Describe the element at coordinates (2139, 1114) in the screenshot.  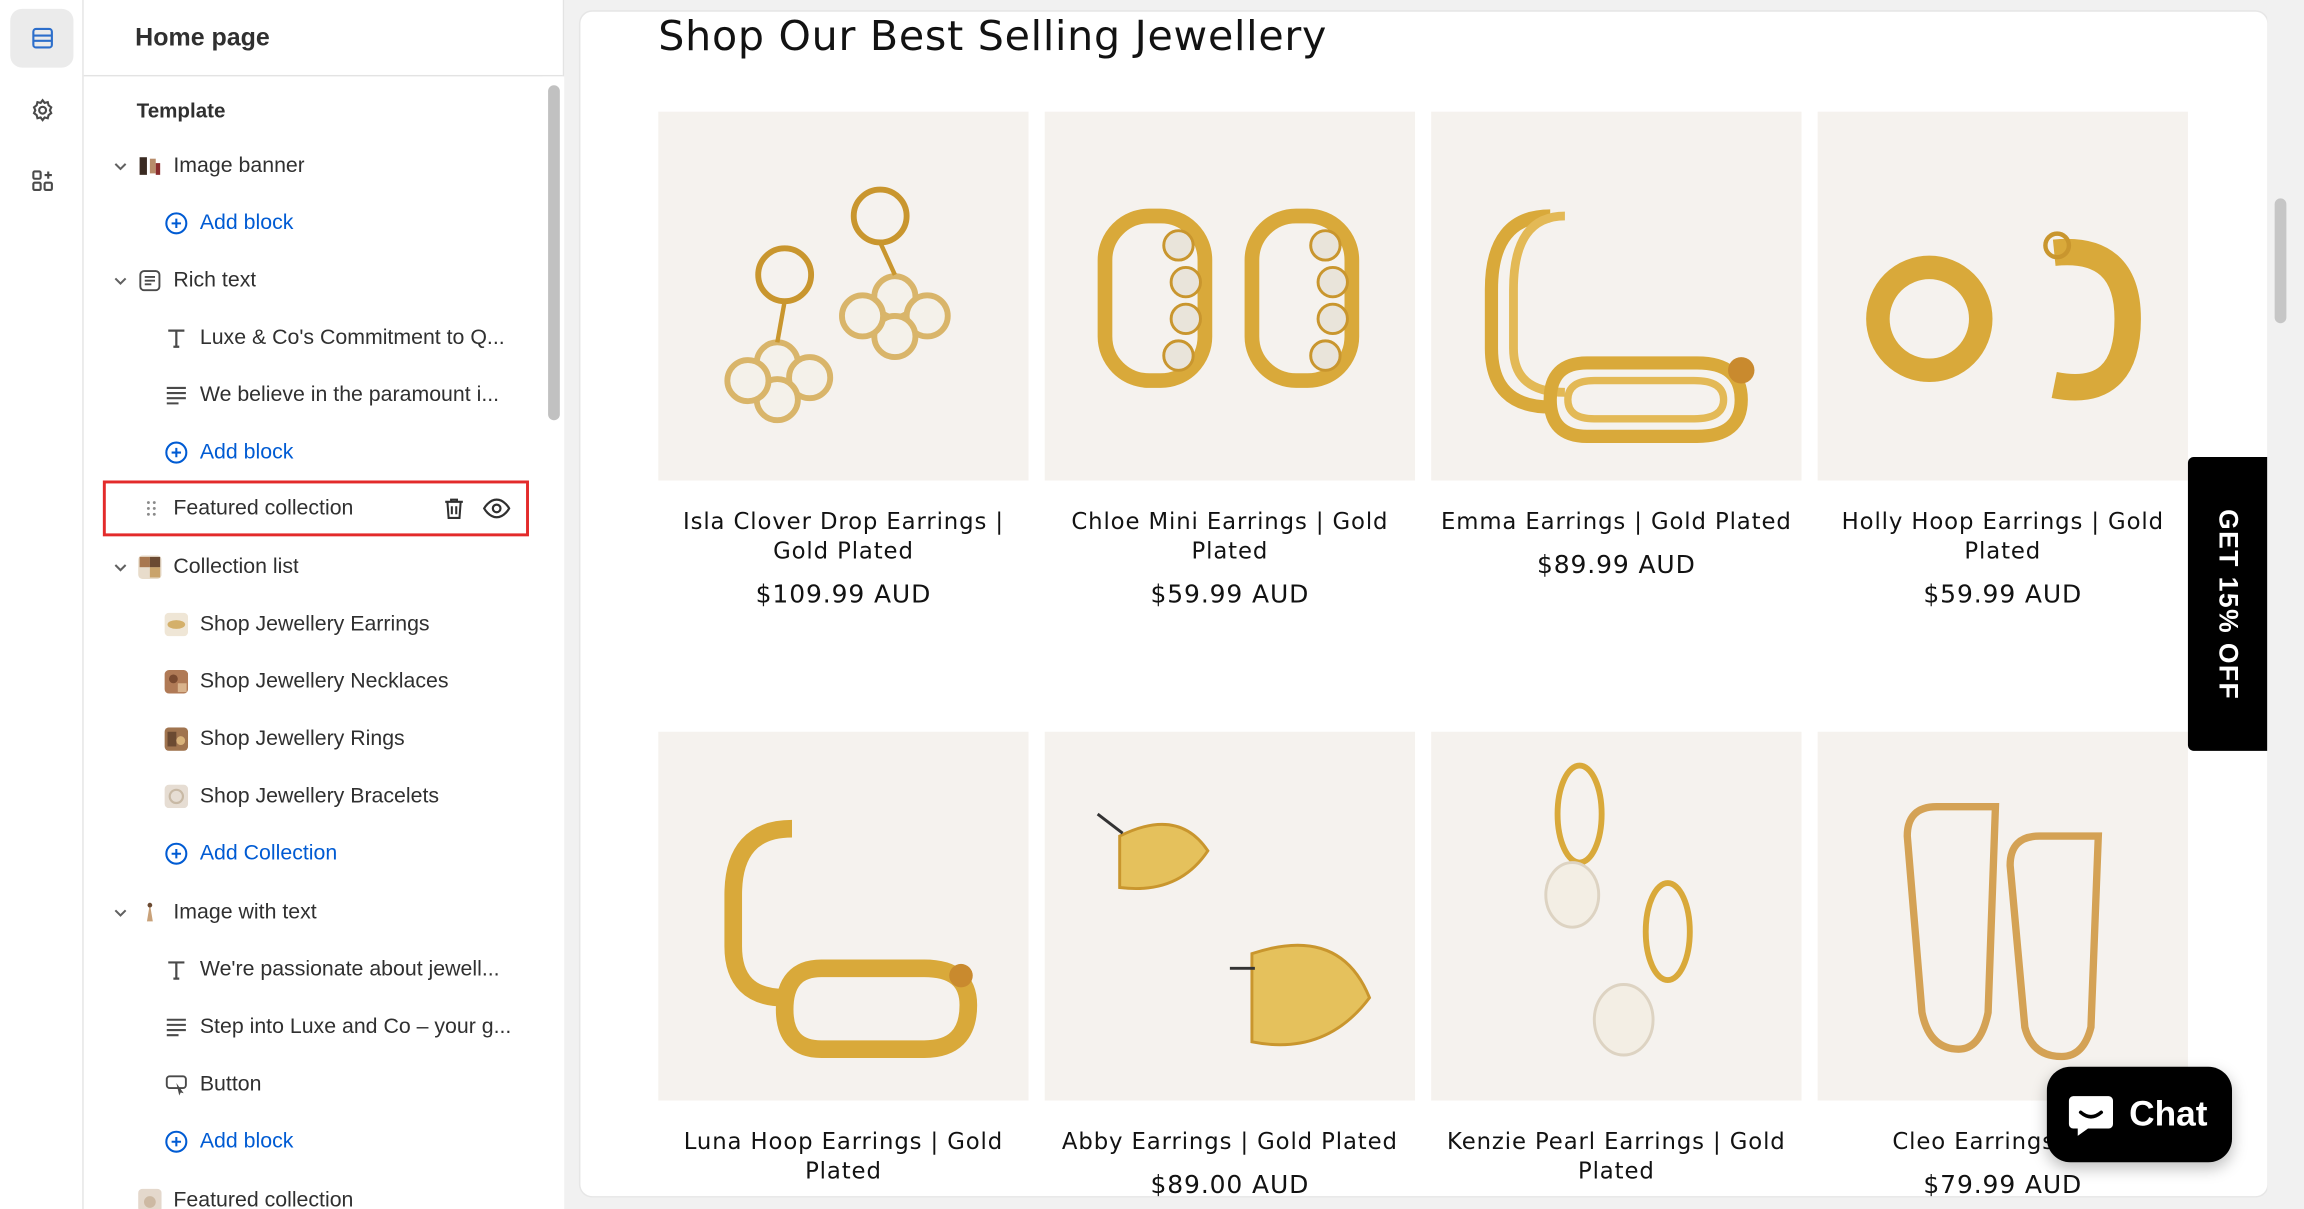
I see `chat-button: Chat` at that location.